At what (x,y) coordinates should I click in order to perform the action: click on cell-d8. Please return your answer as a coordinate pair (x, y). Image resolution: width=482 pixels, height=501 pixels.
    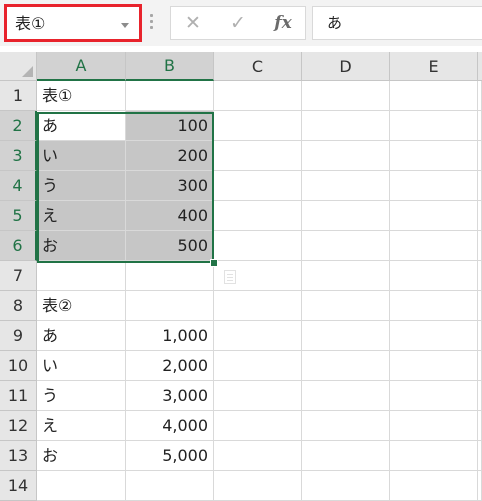
    Looking at the image, I should click on (346, 306).